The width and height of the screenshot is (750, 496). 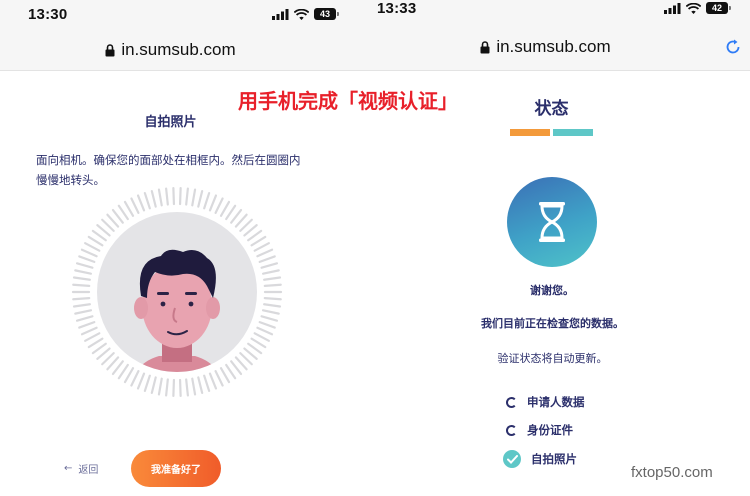 What do you see at coordinates (88, 470) in the screenshot?
I see `back-label: 返回` at bounding box center [88, 470].